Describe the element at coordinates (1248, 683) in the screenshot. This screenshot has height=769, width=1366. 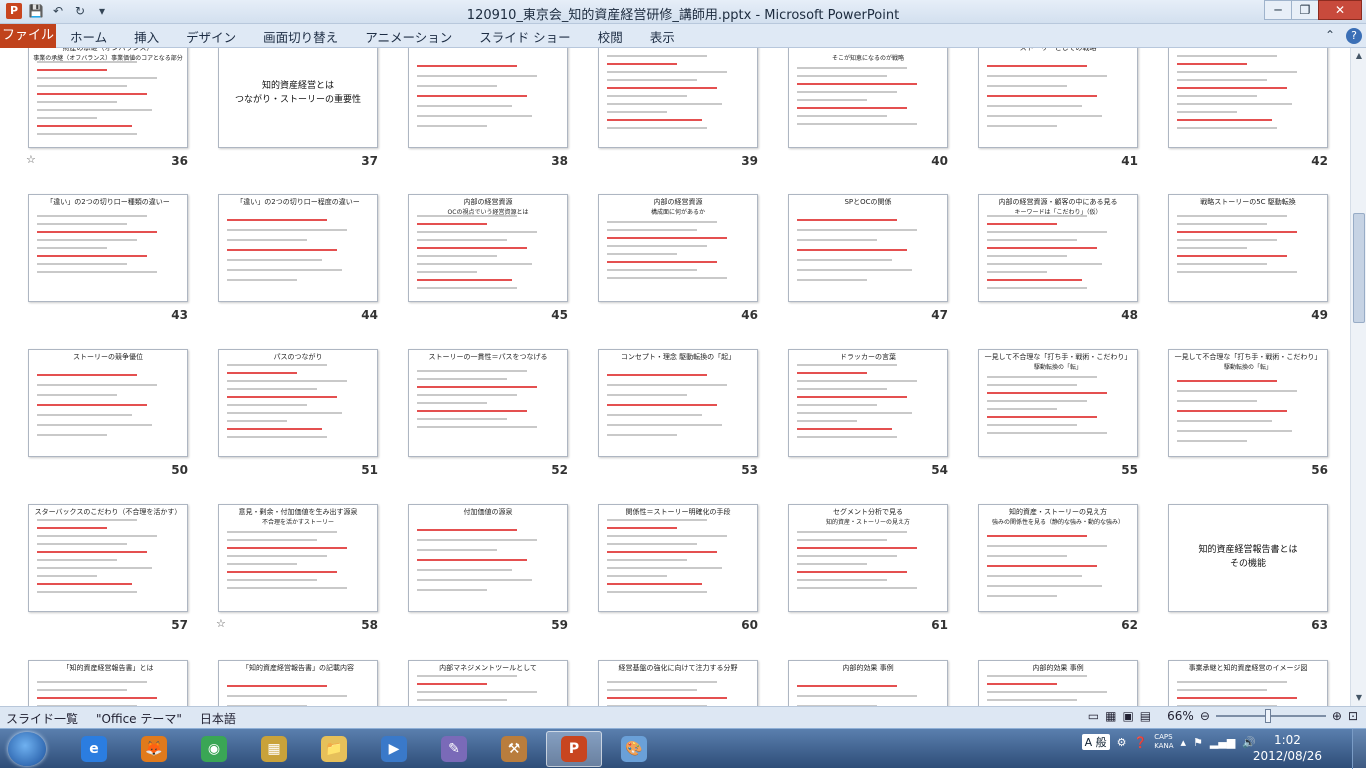
I see `slide-thumbnail: 事業承継と知的資産経営のイメージ図` at that location.